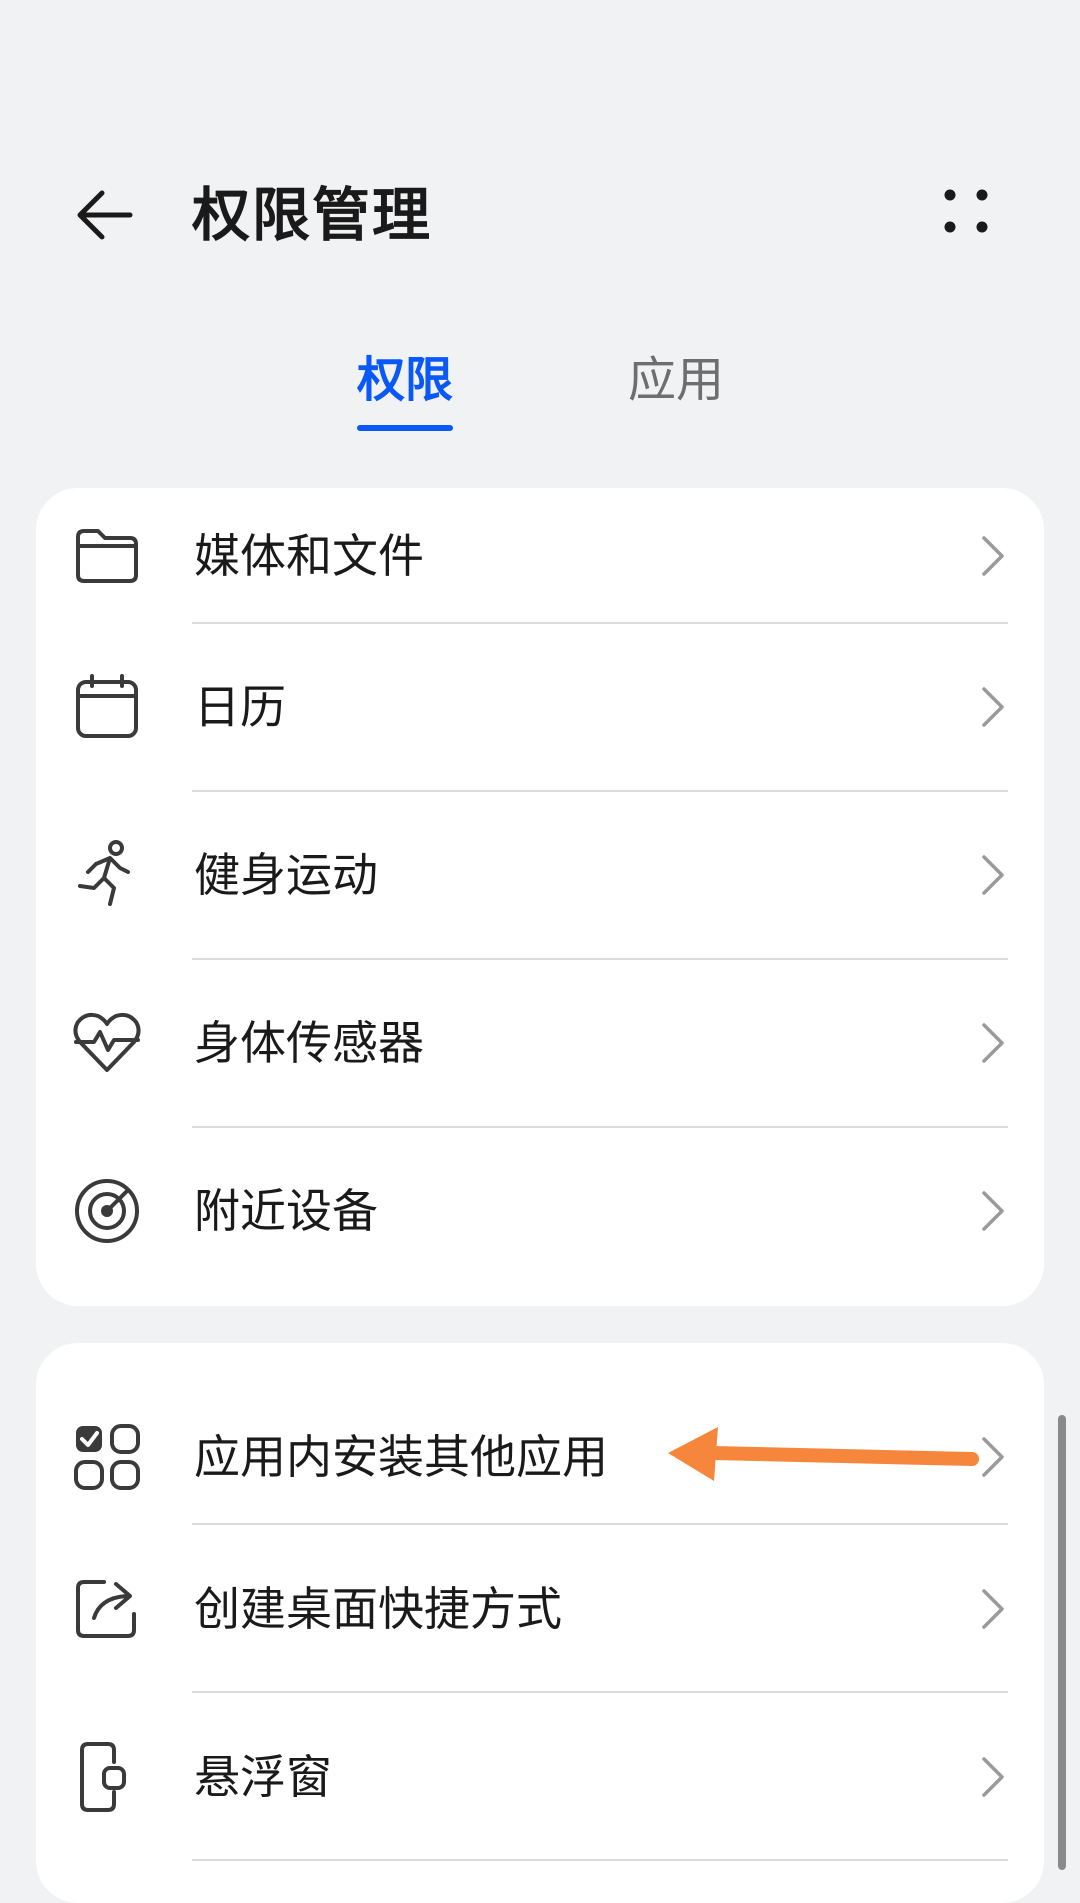 The height and width of the screenshot is (1903, 1080). What do you see at coordinates (540, 215) in the screenshot?
I see `app-header: 权限管理` at bounding box center [540, 215].